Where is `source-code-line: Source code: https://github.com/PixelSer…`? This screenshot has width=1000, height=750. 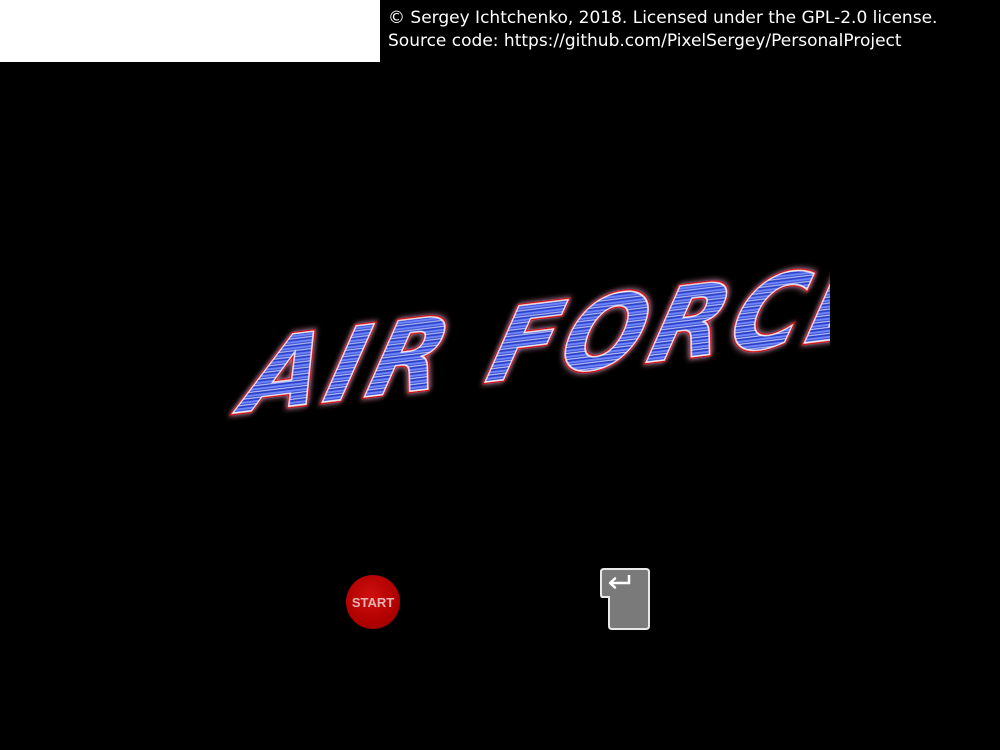
source-code-line: Source code: https://github.com/PixelSer… is located at coordinates (645, 41).